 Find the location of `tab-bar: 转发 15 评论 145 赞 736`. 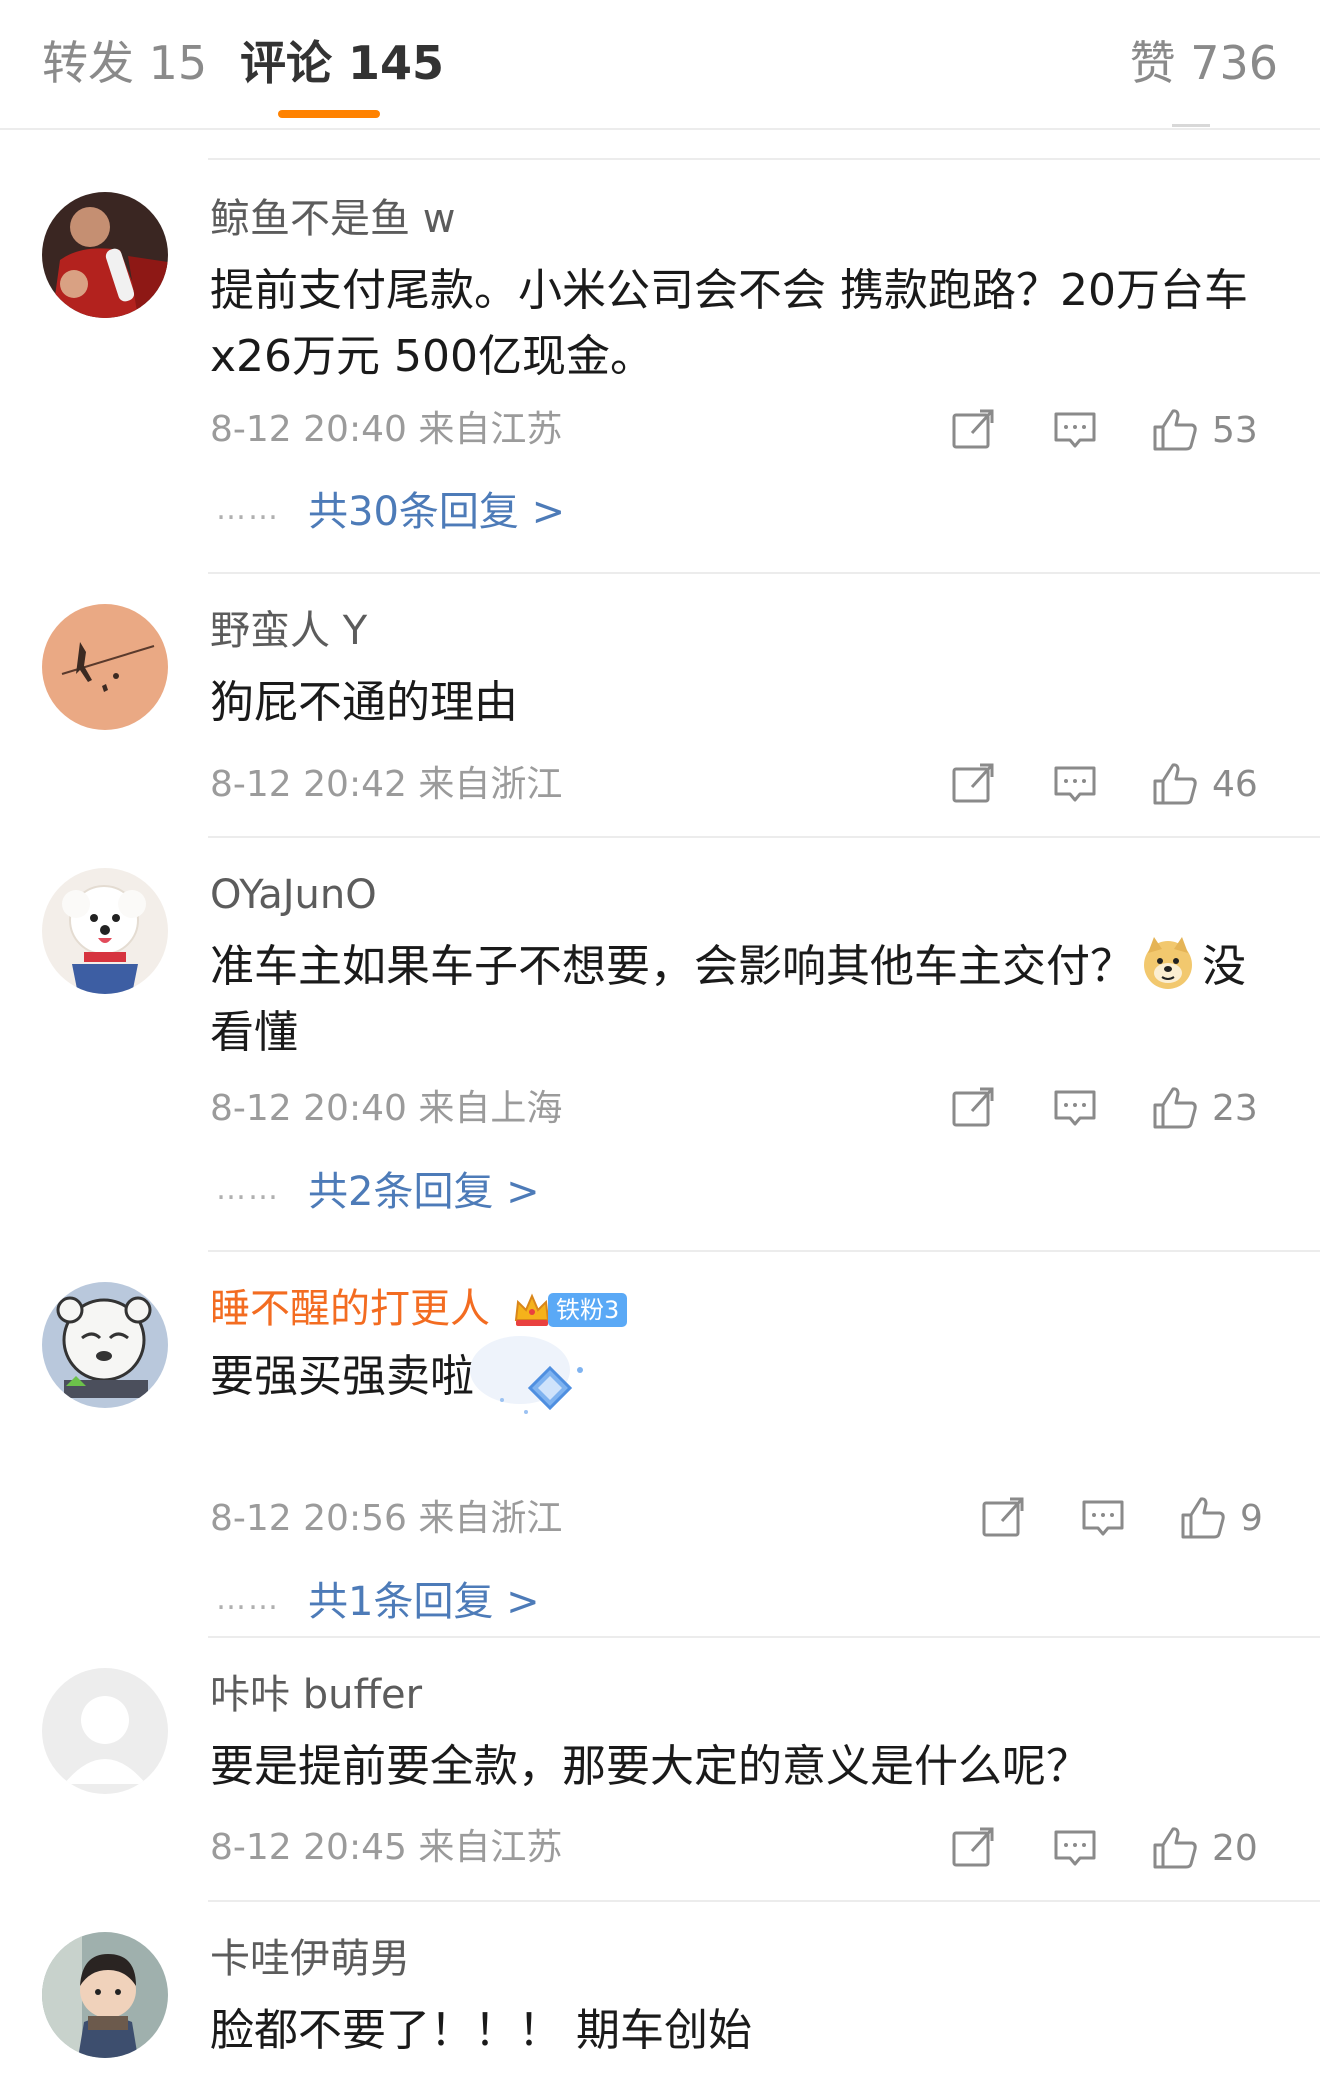

tab-bar: 转发 15 评论 145 赞 736 is located at coordinates (660, 65).